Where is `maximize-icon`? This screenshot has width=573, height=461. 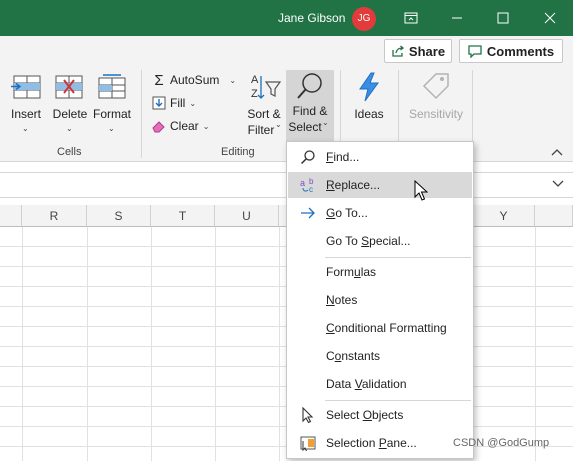 maximize-icon is located at coordinates (503, 18).